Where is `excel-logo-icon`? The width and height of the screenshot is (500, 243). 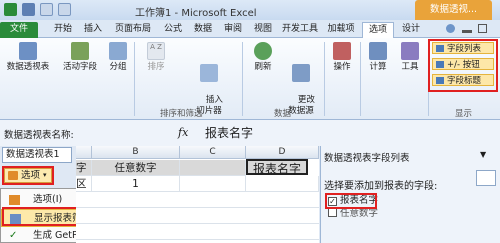 excel-logo-icon is located at coordinates (10, 9).